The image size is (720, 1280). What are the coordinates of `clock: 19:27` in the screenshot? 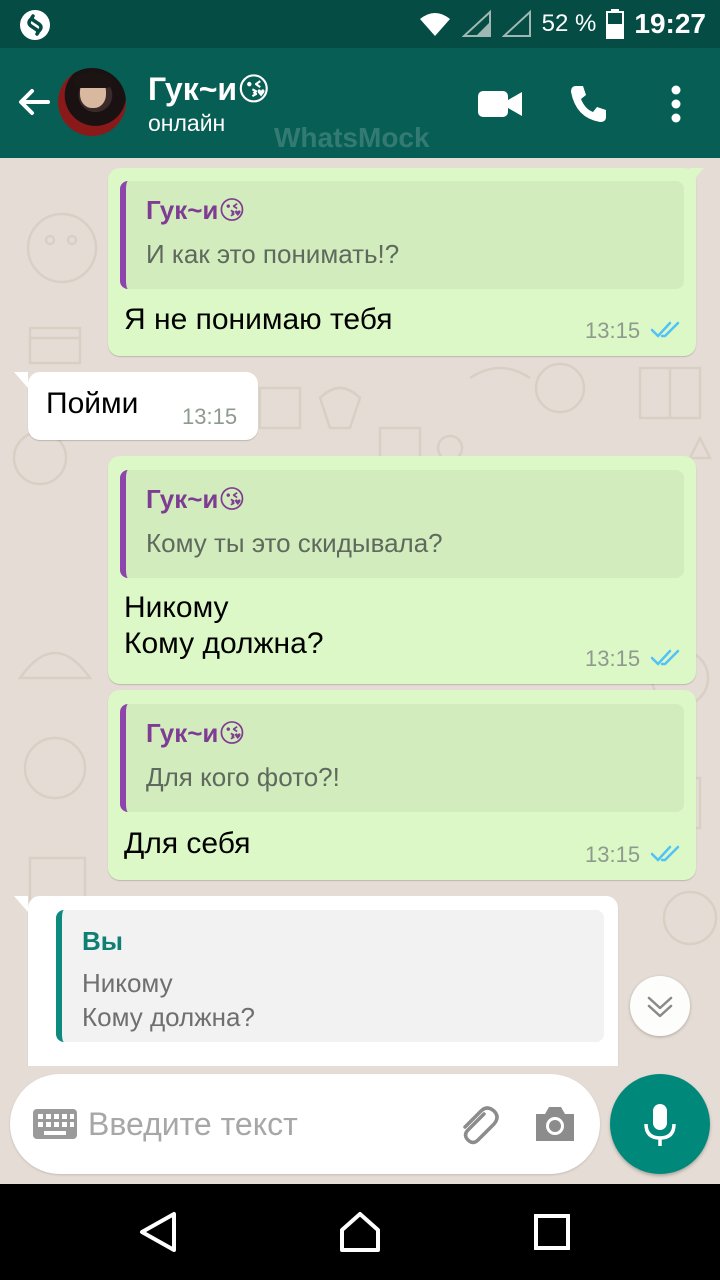 It's located at (670, 23).